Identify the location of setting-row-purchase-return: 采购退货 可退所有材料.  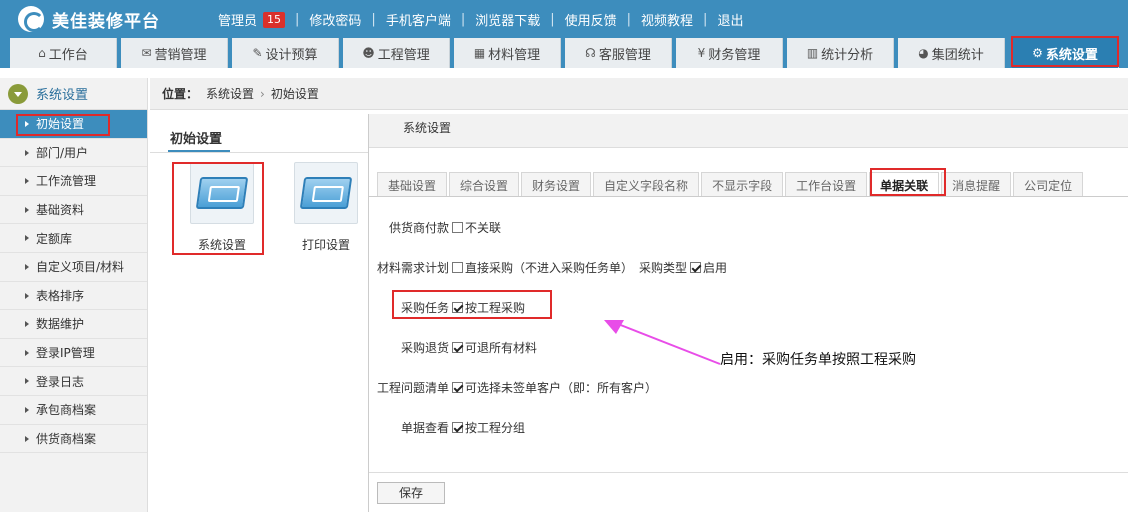
(469, 347).